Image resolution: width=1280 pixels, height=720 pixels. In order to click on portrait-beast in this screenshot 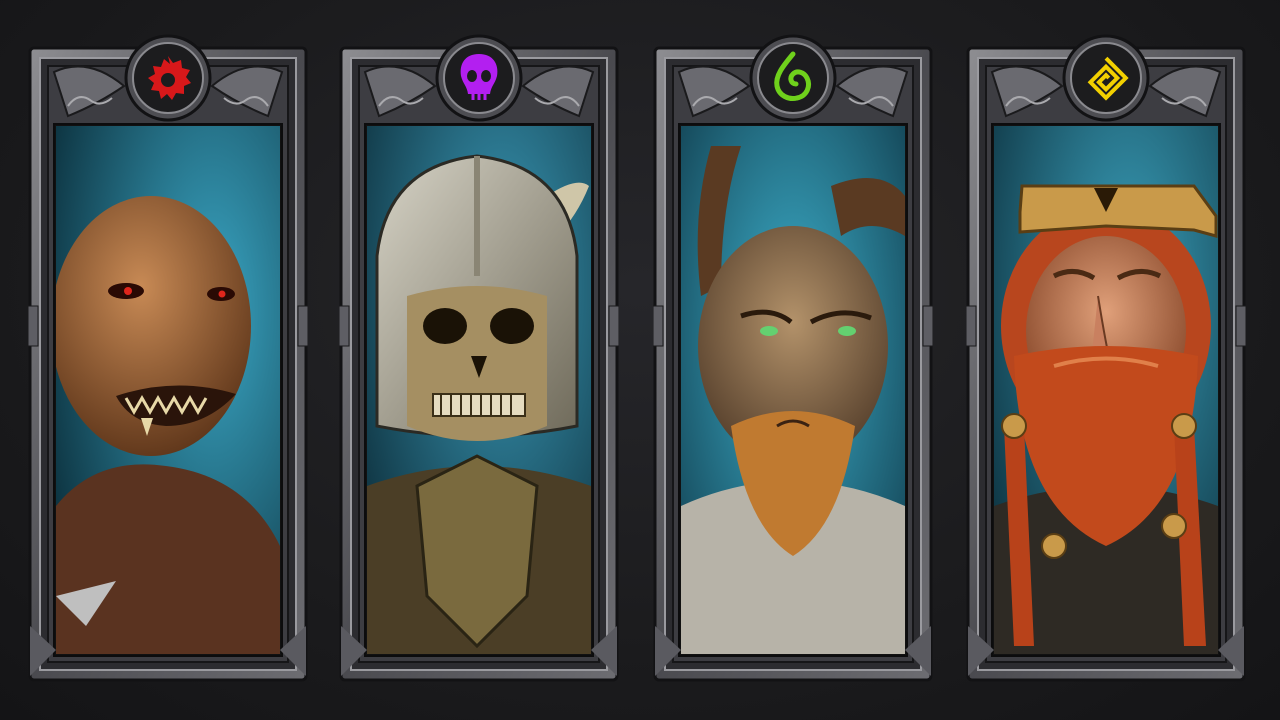, I will do `click(793, 390)`.